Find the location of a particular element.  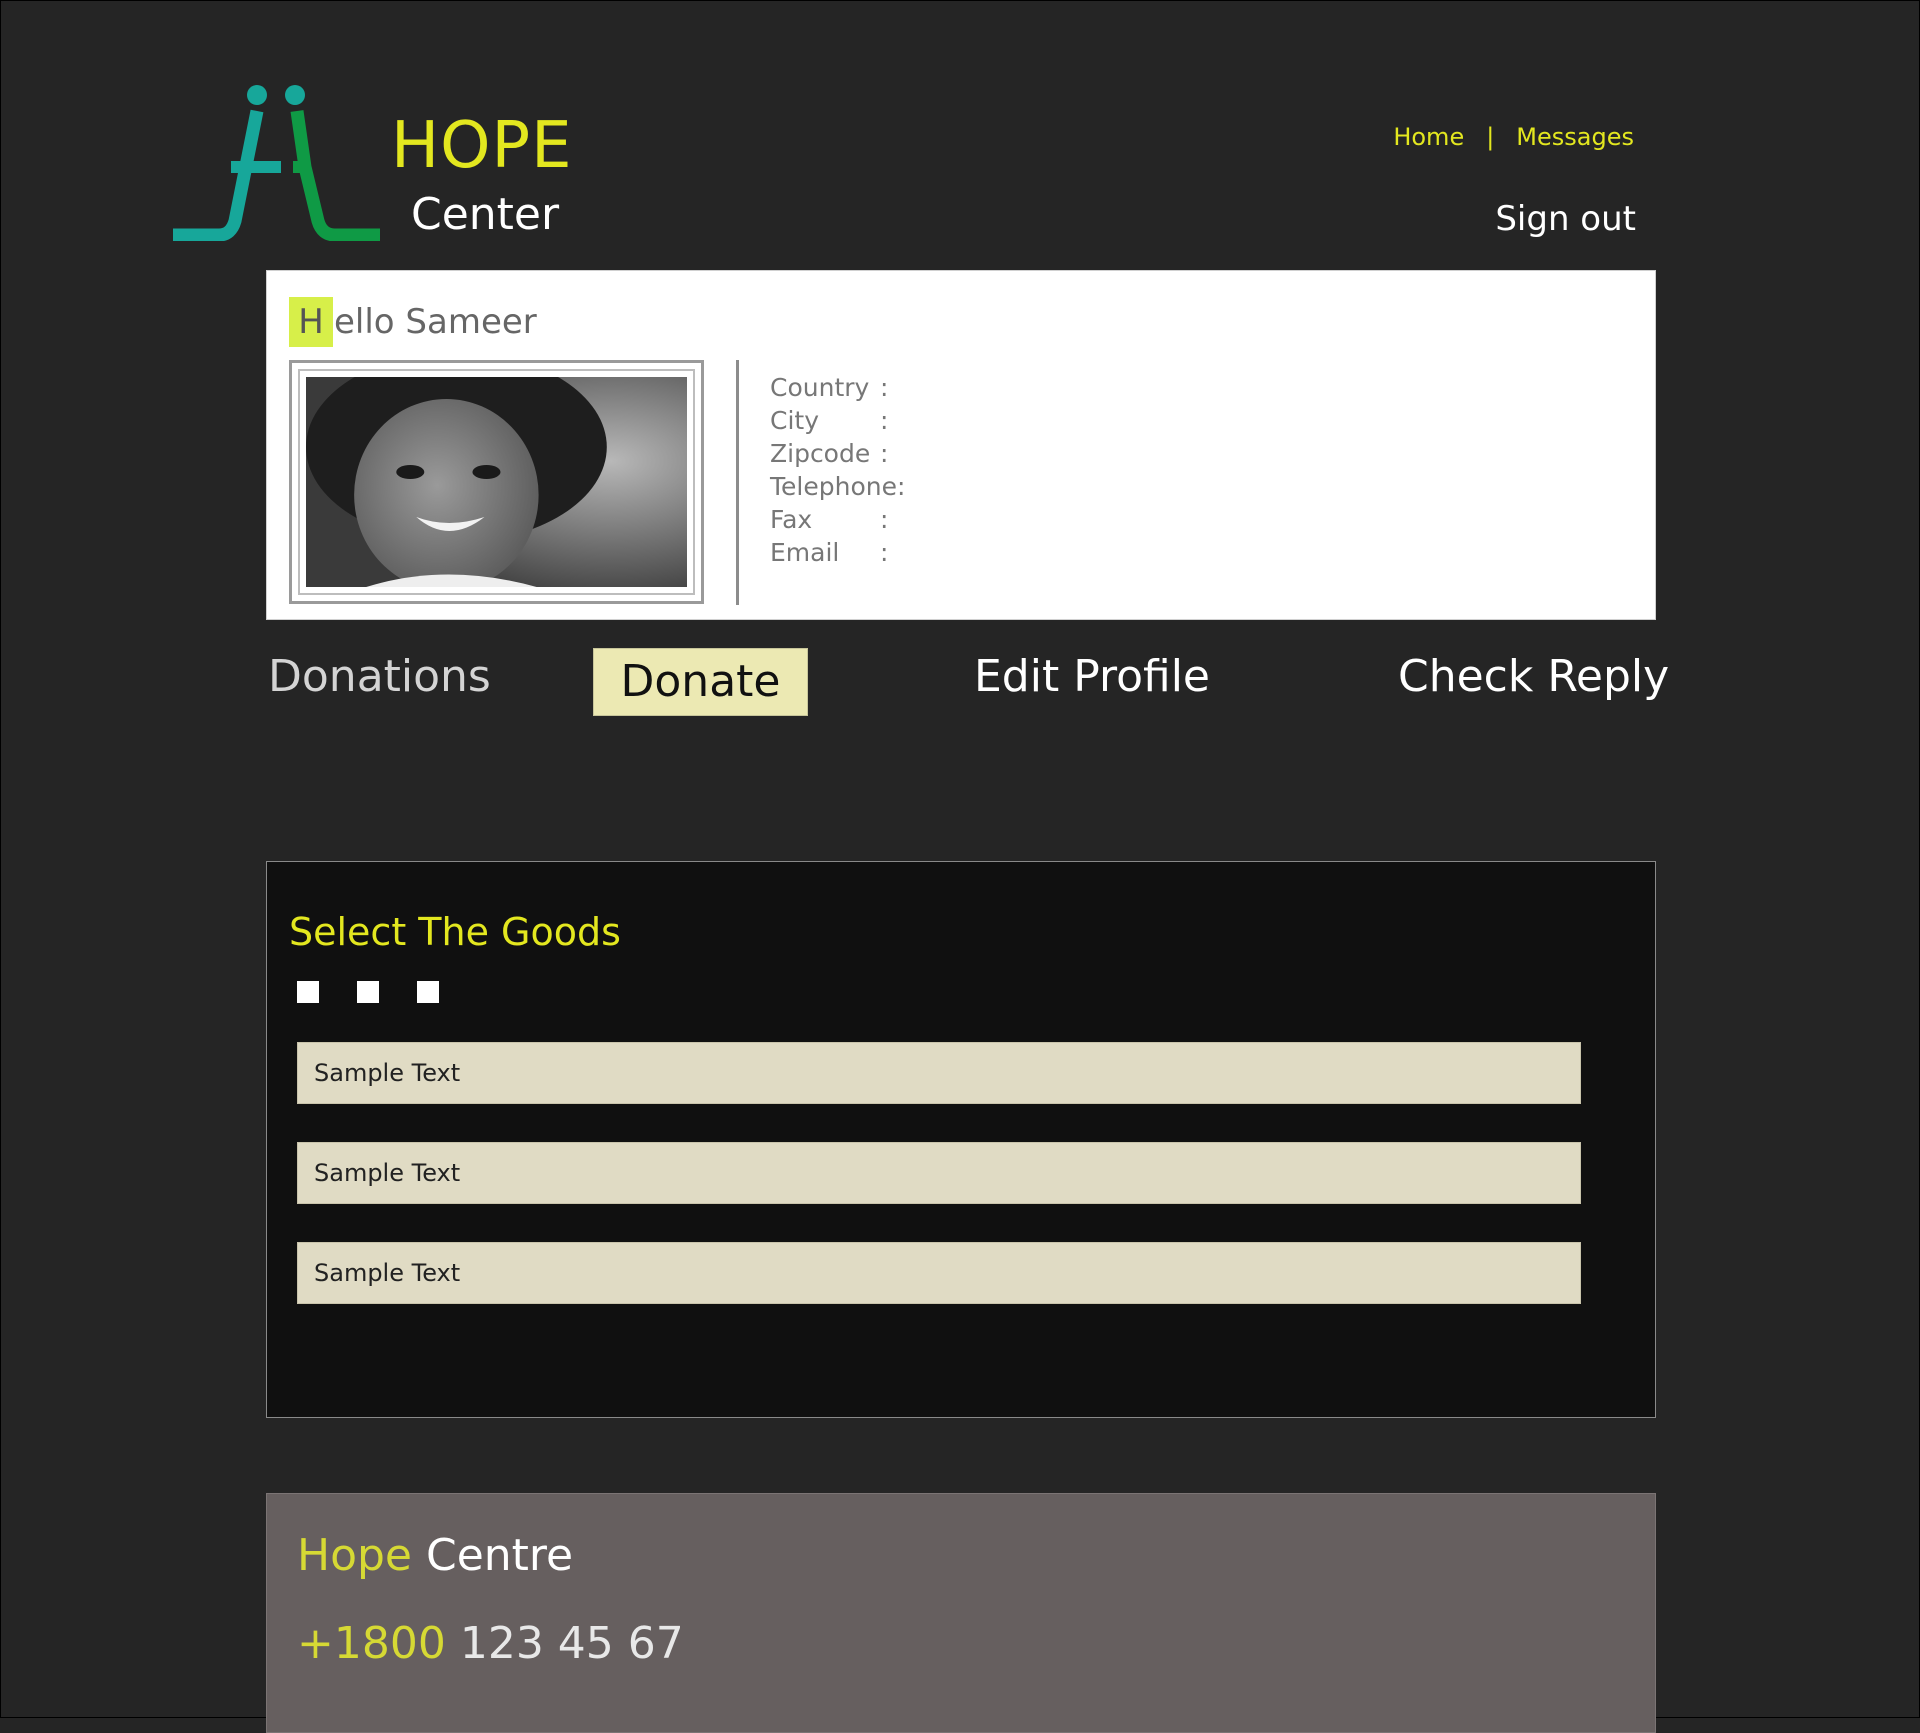

top-navigation: Home | Messages is located at coordinates (1507, 137).